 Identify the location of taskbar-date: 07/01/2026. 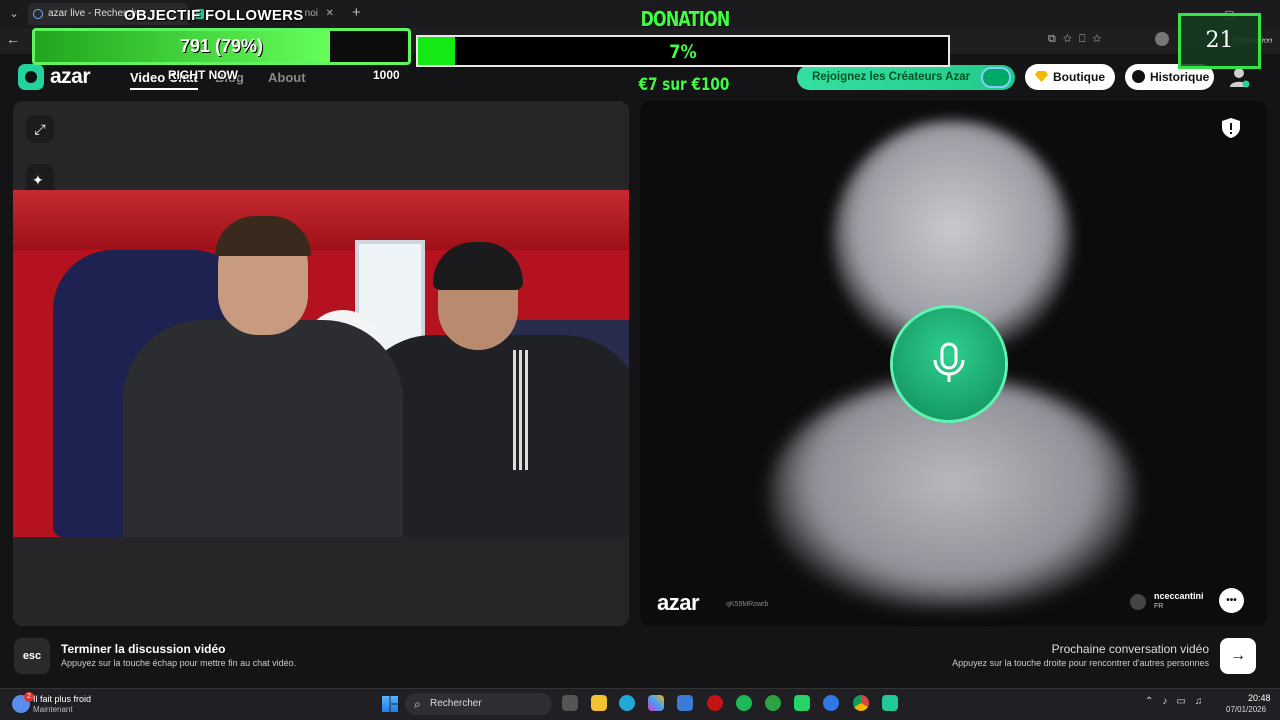
(1246, 709).